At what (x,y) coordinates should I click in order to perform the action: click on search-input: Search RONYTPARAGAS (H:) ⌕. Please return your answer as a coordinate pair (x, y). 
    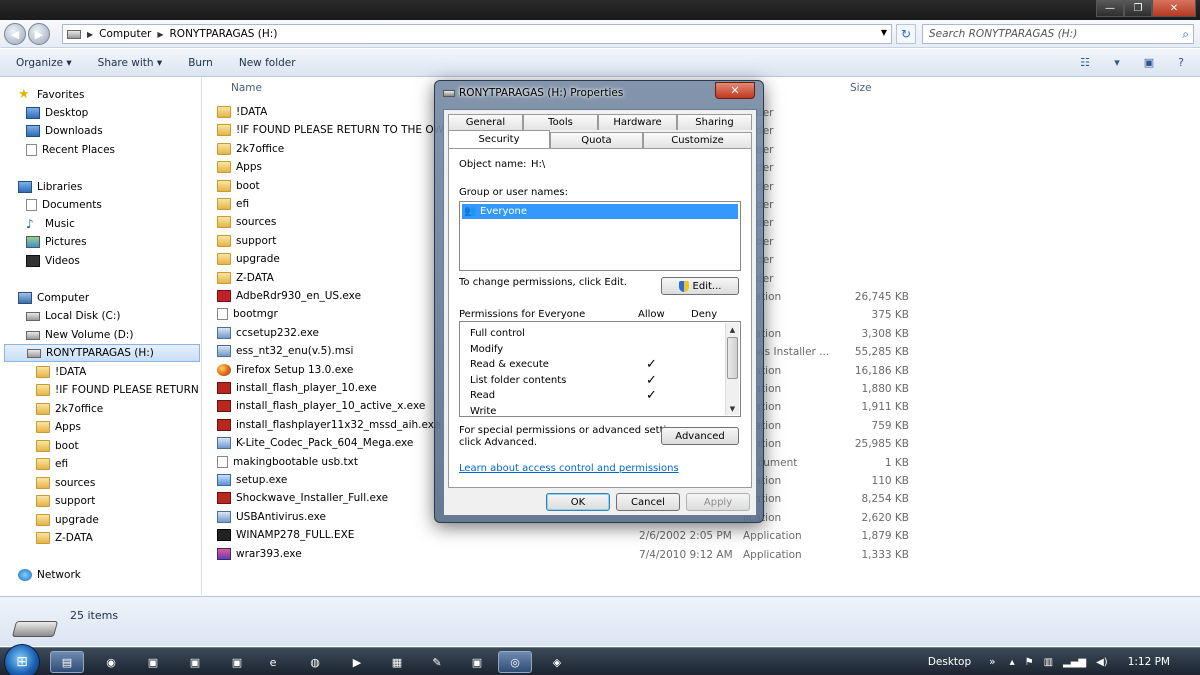
    Looking at the image, I should click on (1058, 34).